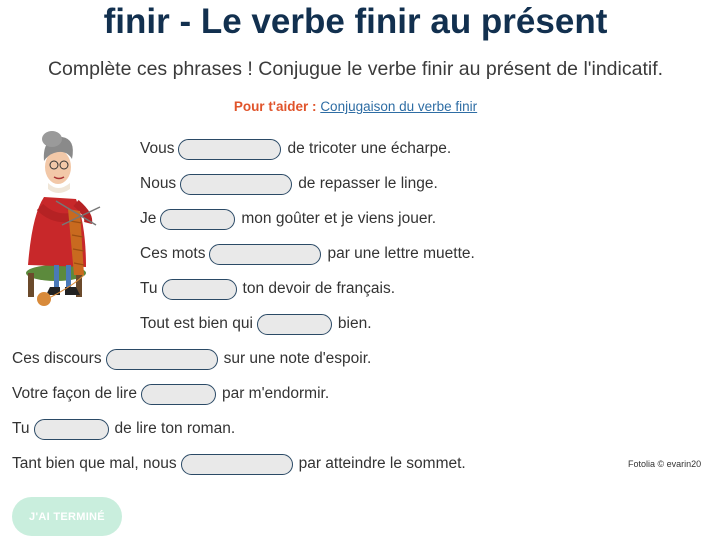 The height and width of the screenshot is (541, 711). What do you see at coordinates (665, 464) in the screenshot?
I see `image-credit: Fotolia © evarin20` at bounding box center [665, 464].